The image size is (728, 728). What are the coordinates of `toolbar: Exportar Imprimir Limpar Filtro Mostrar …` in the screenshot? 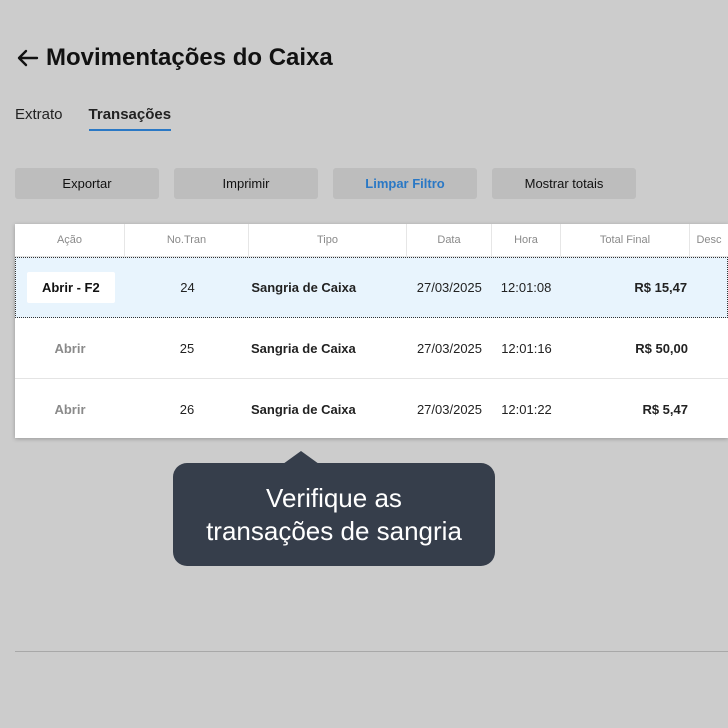 It's located at (333, 183).